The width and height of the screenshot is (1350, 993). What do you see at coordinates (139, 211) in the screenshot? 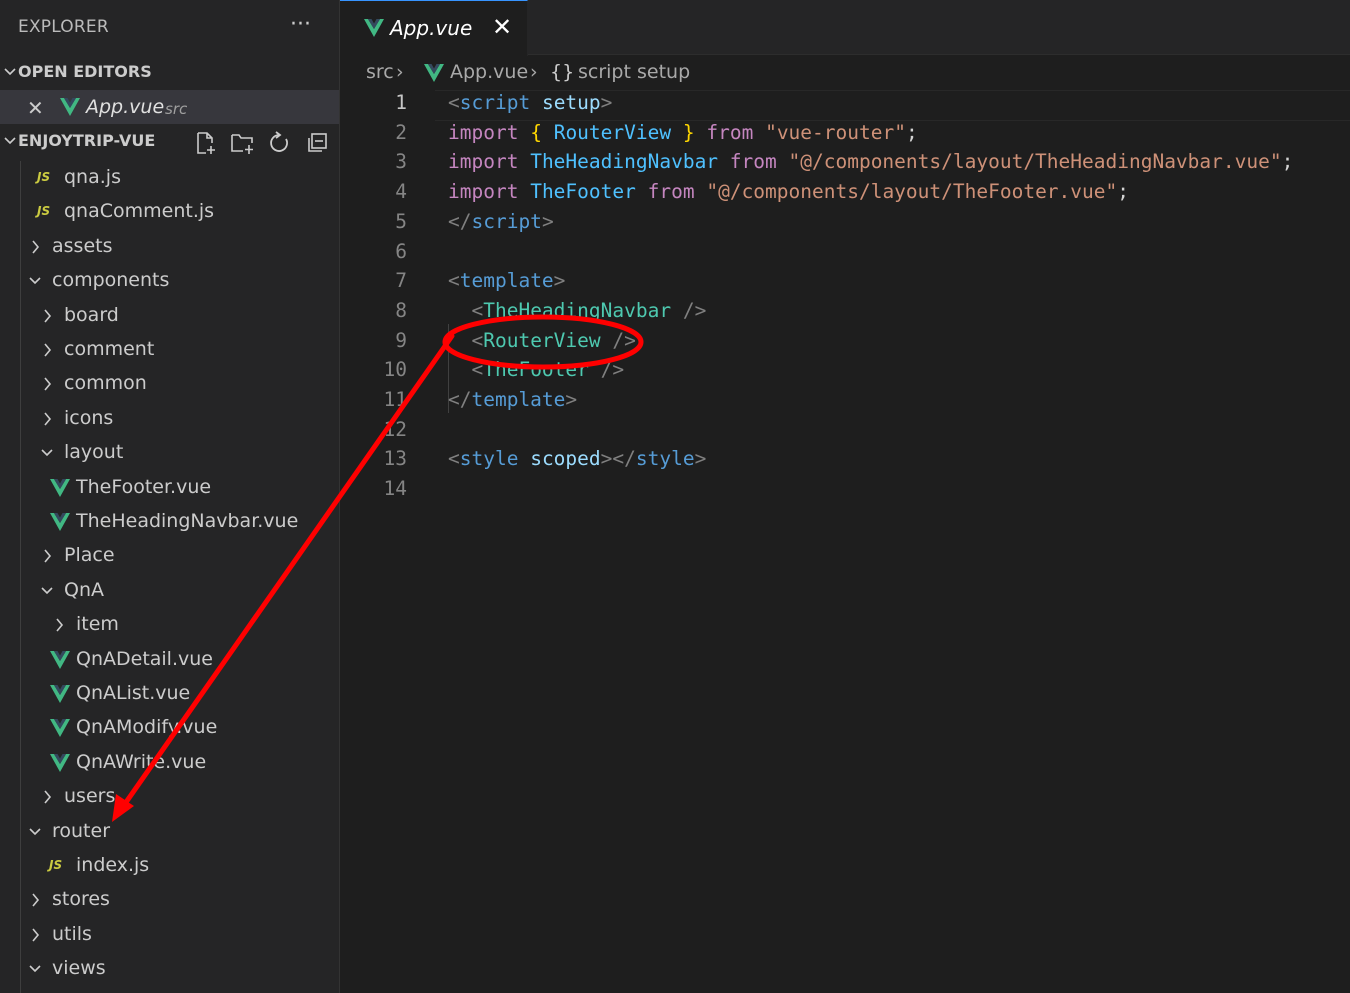
I see `tree-item-label: qnaComment.js` at bounding box center [139, 211].